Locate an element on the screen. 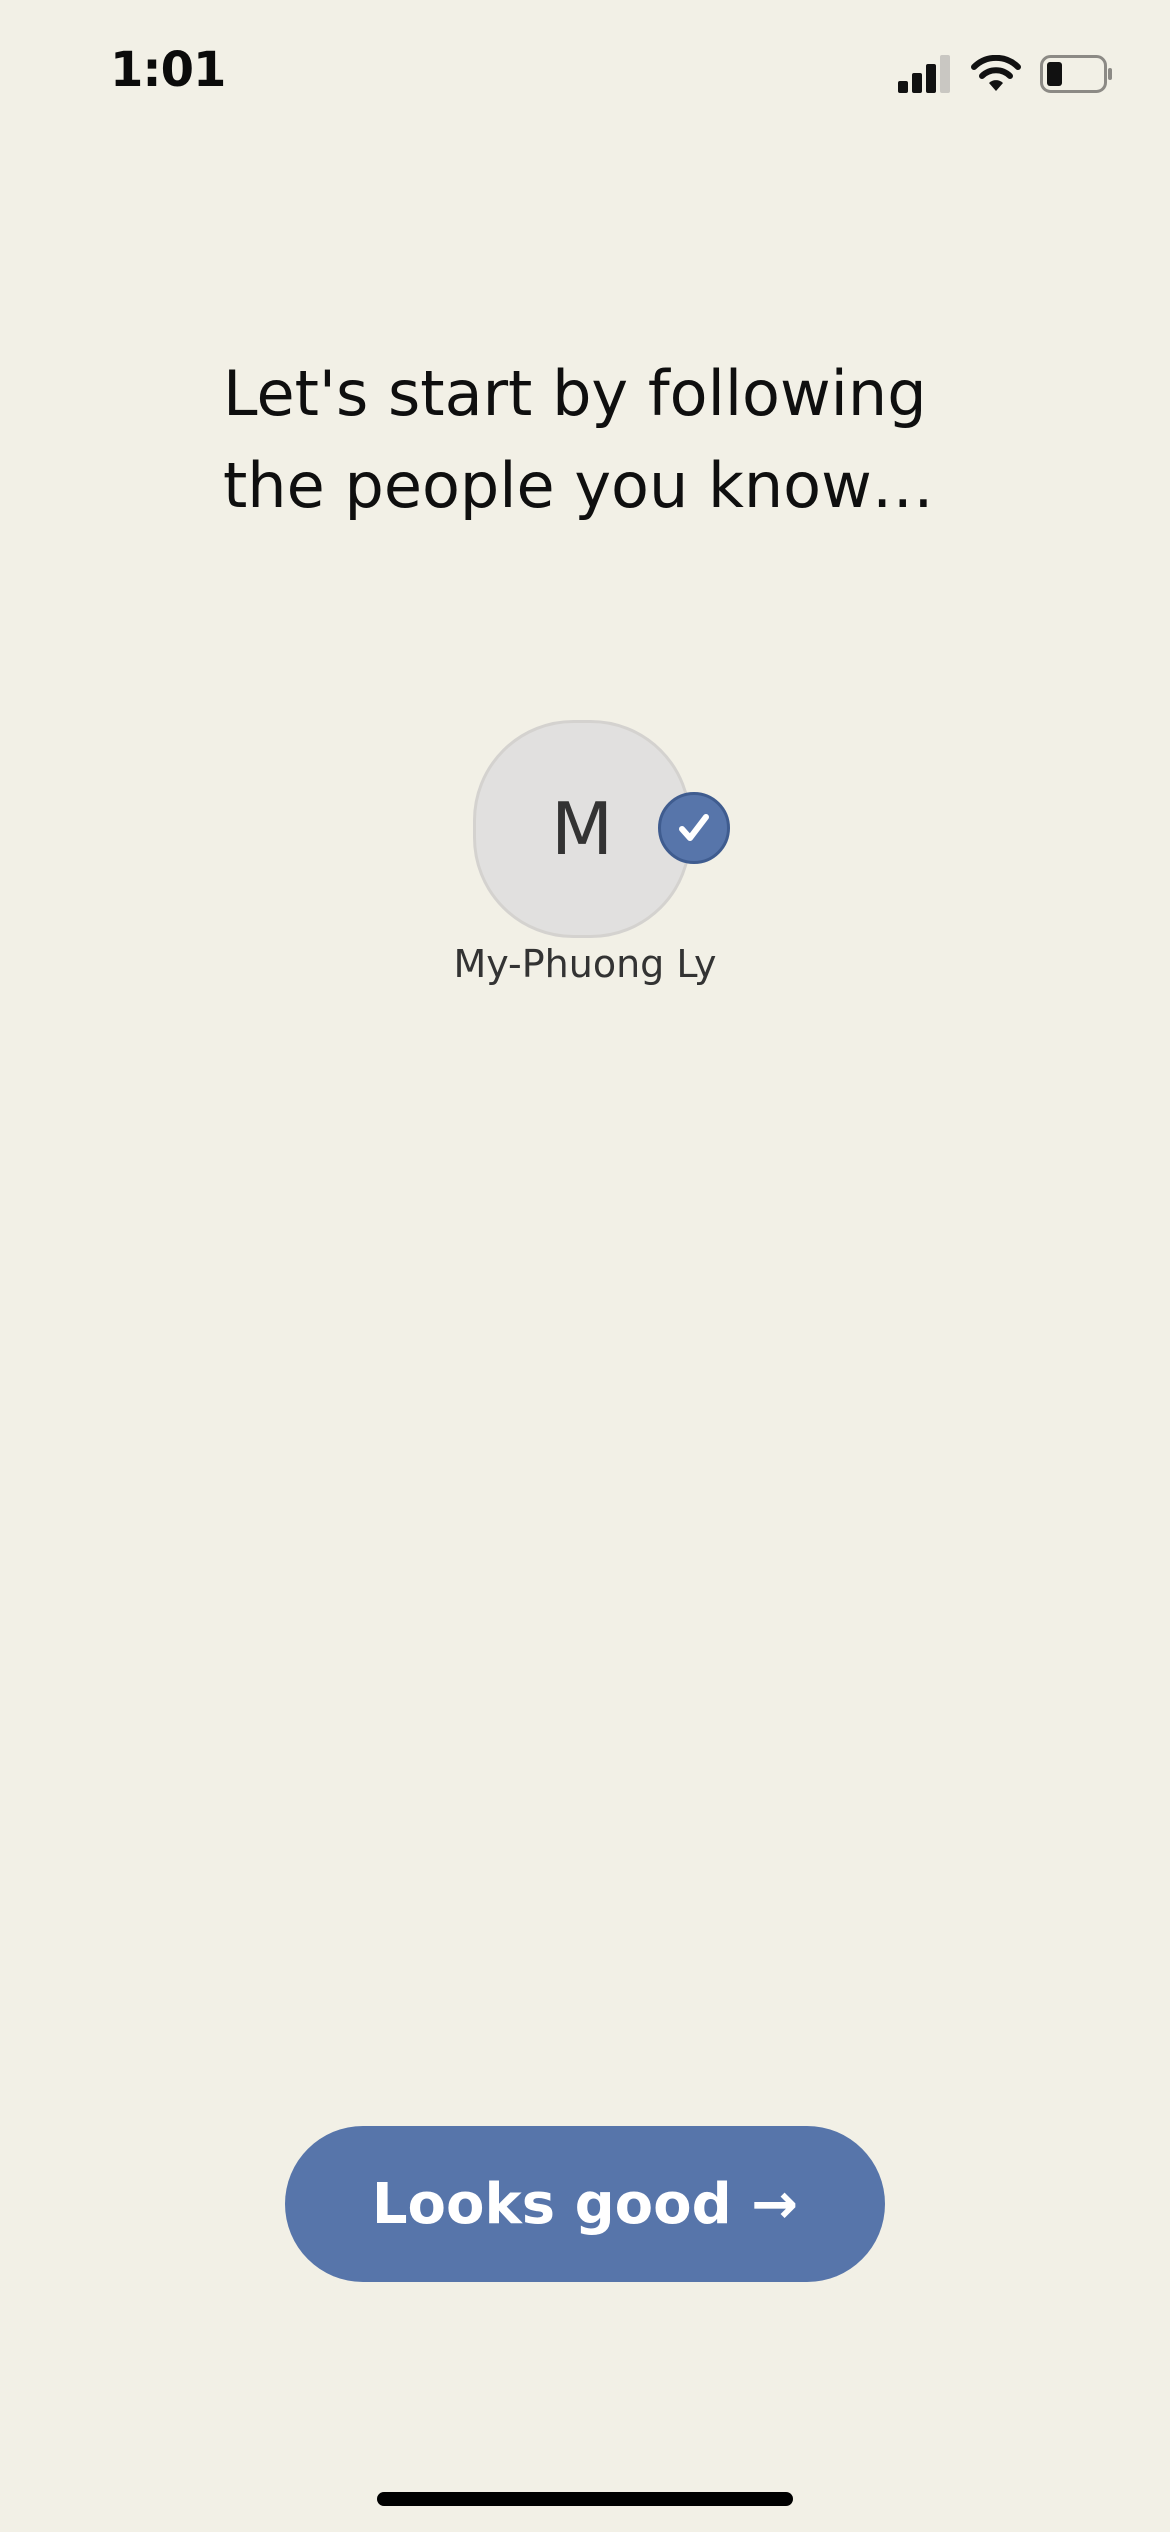 This screenshot has height=2532, width=1170. battery-icon is located at coordinates (1076, 74).